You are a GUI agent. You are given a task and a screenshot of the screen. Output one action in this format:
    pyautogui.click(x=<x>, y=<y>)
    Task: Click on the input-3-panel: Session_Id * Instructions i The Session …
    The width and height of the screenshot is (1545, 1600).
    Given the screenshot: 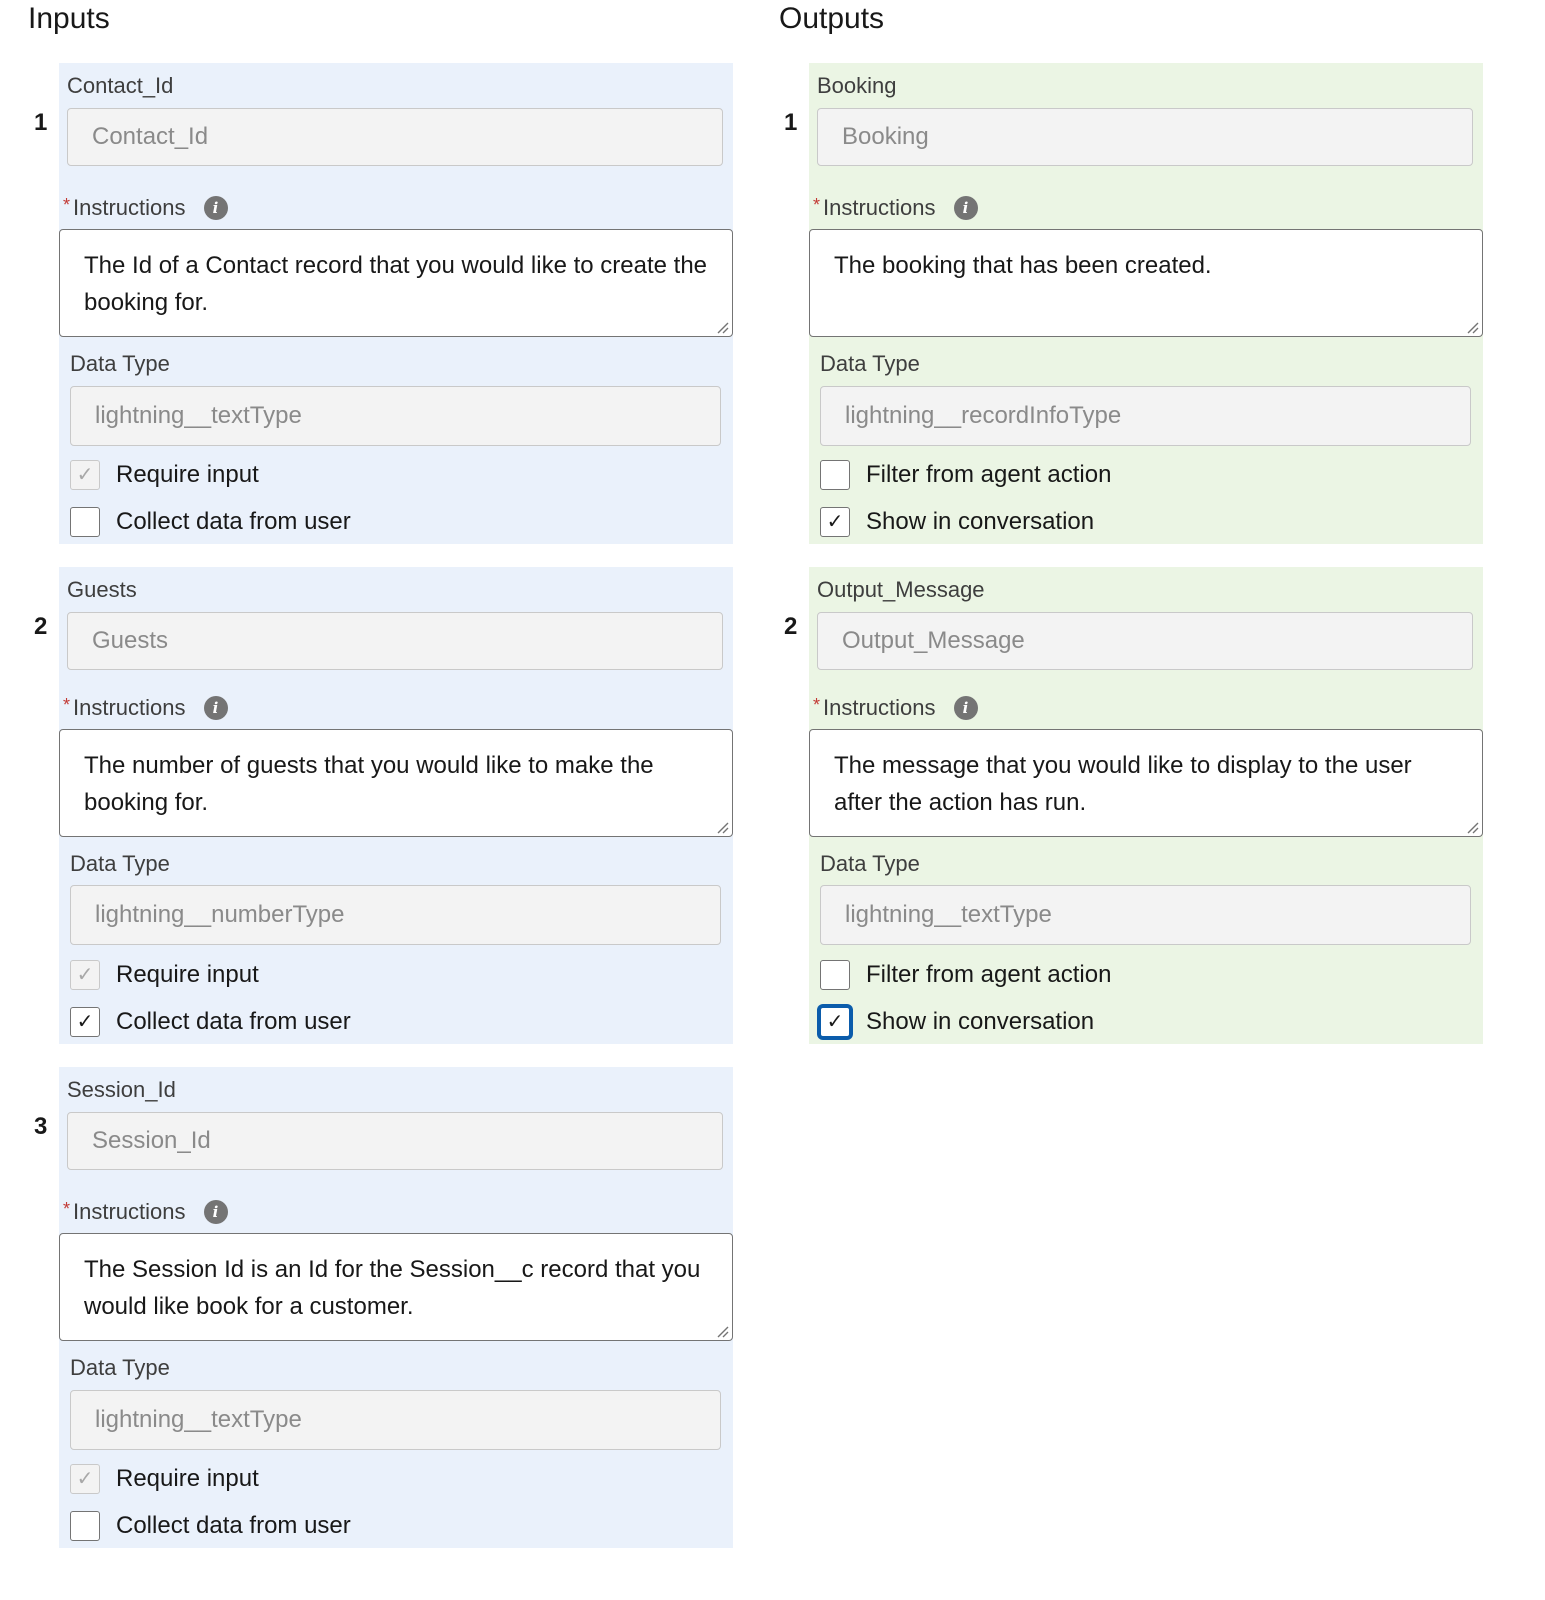 What is the action you would take?
    pyautogui.click(x=396, y=1307)
    